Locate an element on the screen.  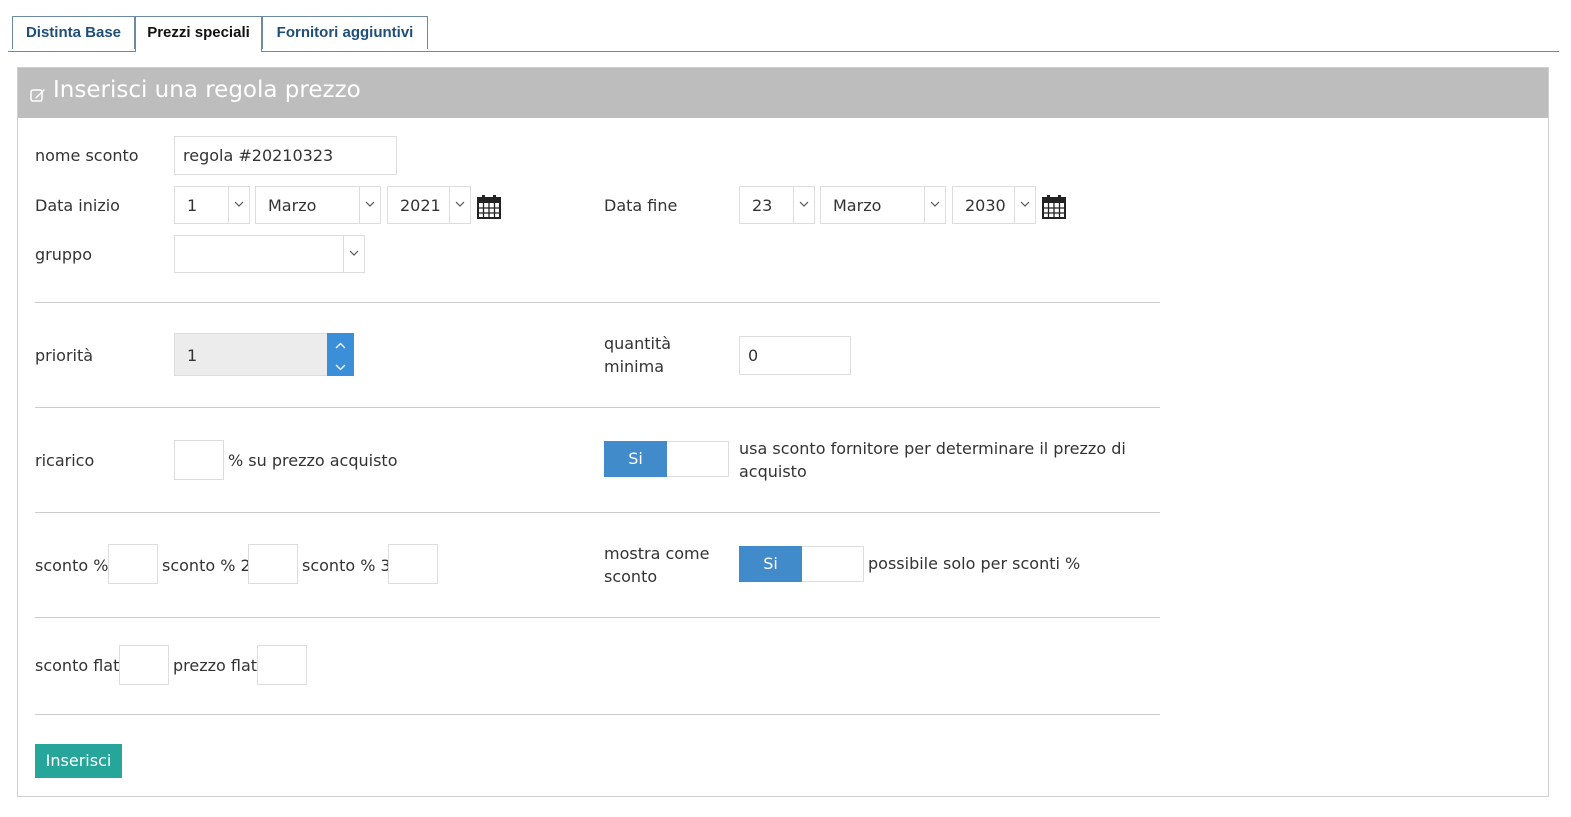
data-inizio-label: Data inizio is located at coordinates (77, 205).